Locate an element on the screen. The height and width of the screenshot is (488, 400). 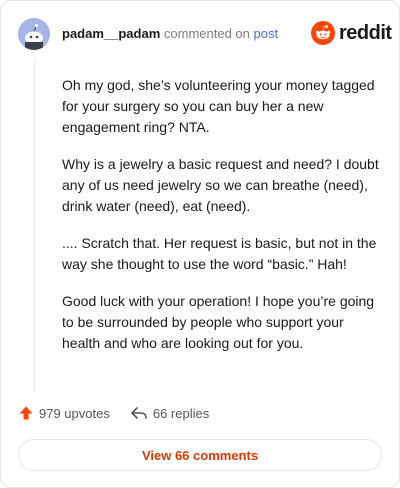
upvote-count: 979 upvotes is located at coordinates (74, 413).